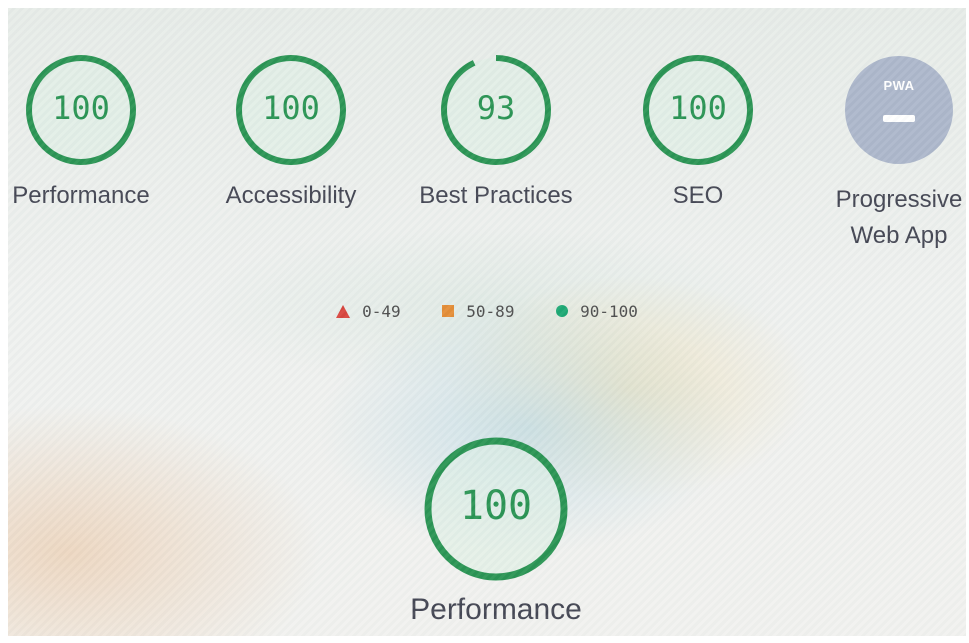  Describe the element at coordinates (562, 311) in the screenshot. I see `circle-icon` at that location.